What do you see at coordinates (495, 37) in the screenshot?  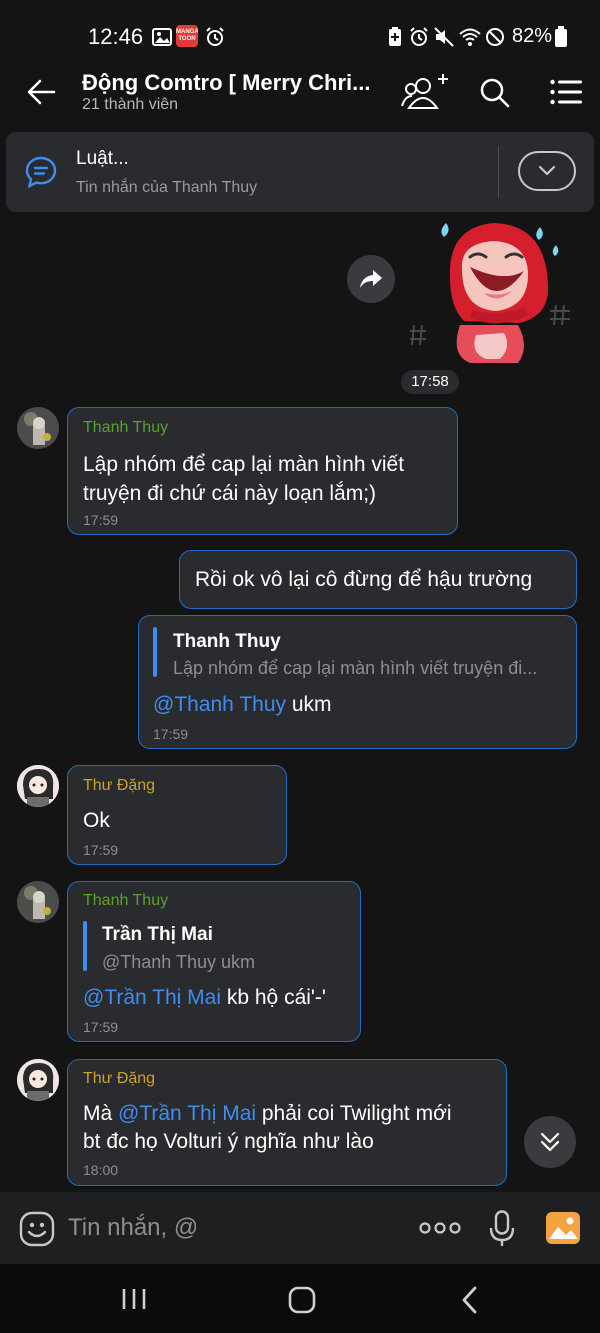 I see `do-not-disturb-icon` at bounding box center [495, 37].